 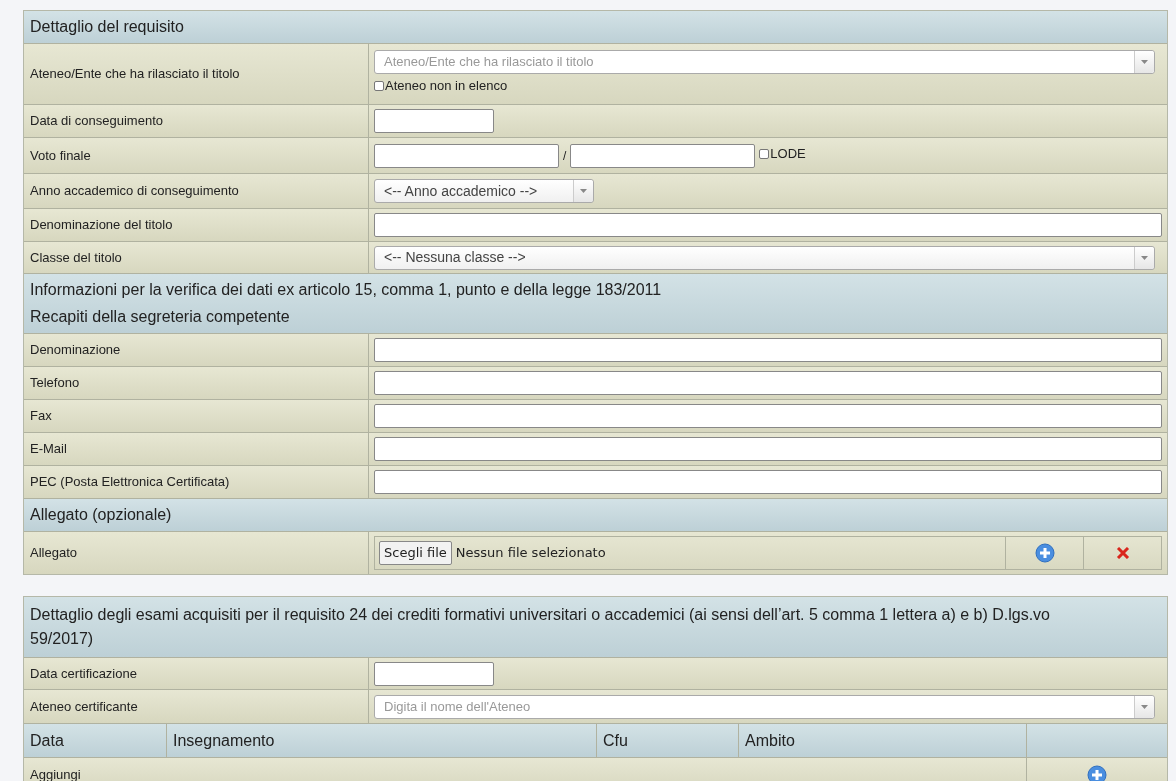 I want to click on field-label: Data certificazione, so click(x=83, y=673).